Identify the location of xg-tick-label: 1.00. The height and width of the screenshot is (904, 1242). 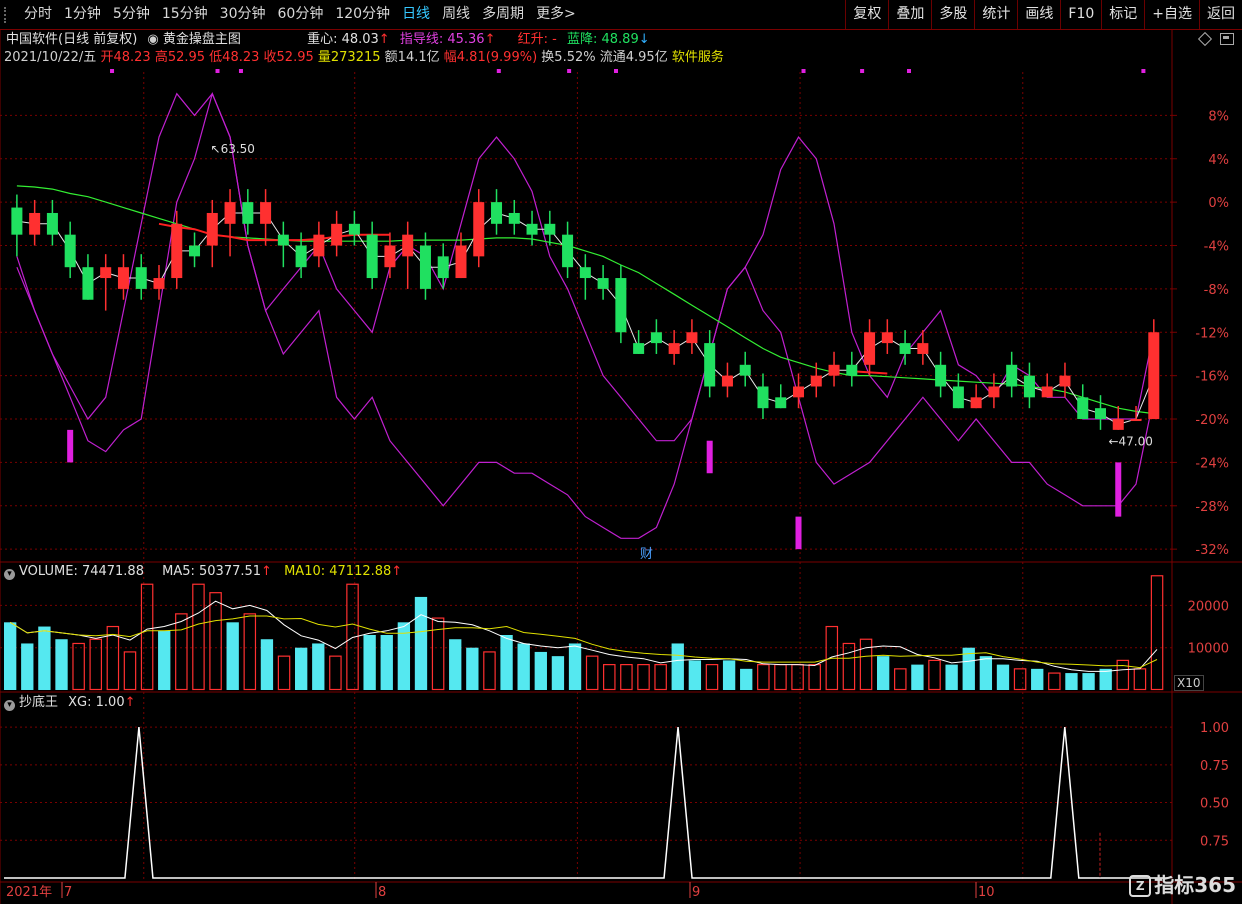
(1214, 728).